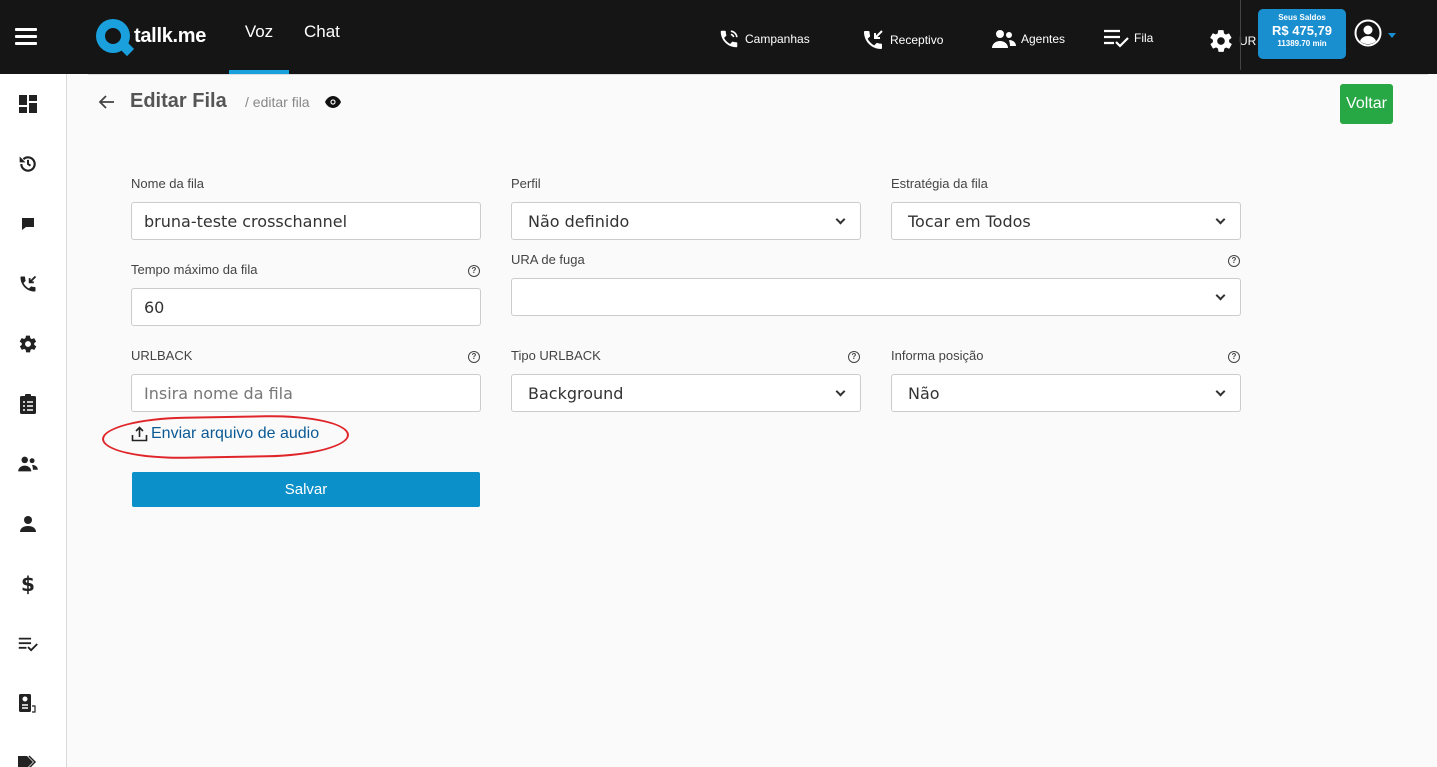  I want to click on menu-receptivo-label: Receptivo, so click(917, 40).